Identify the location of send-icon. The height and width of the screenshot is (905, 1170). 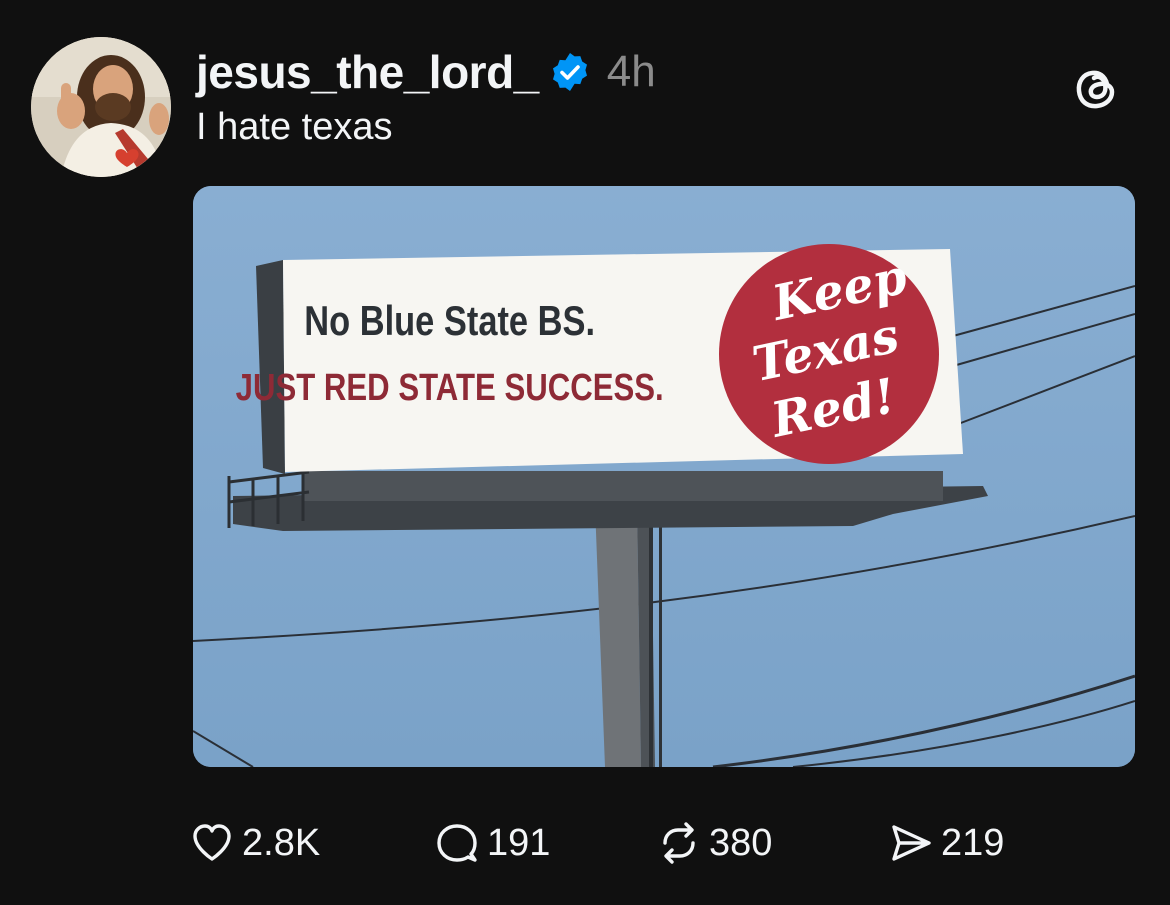
(911, 843).